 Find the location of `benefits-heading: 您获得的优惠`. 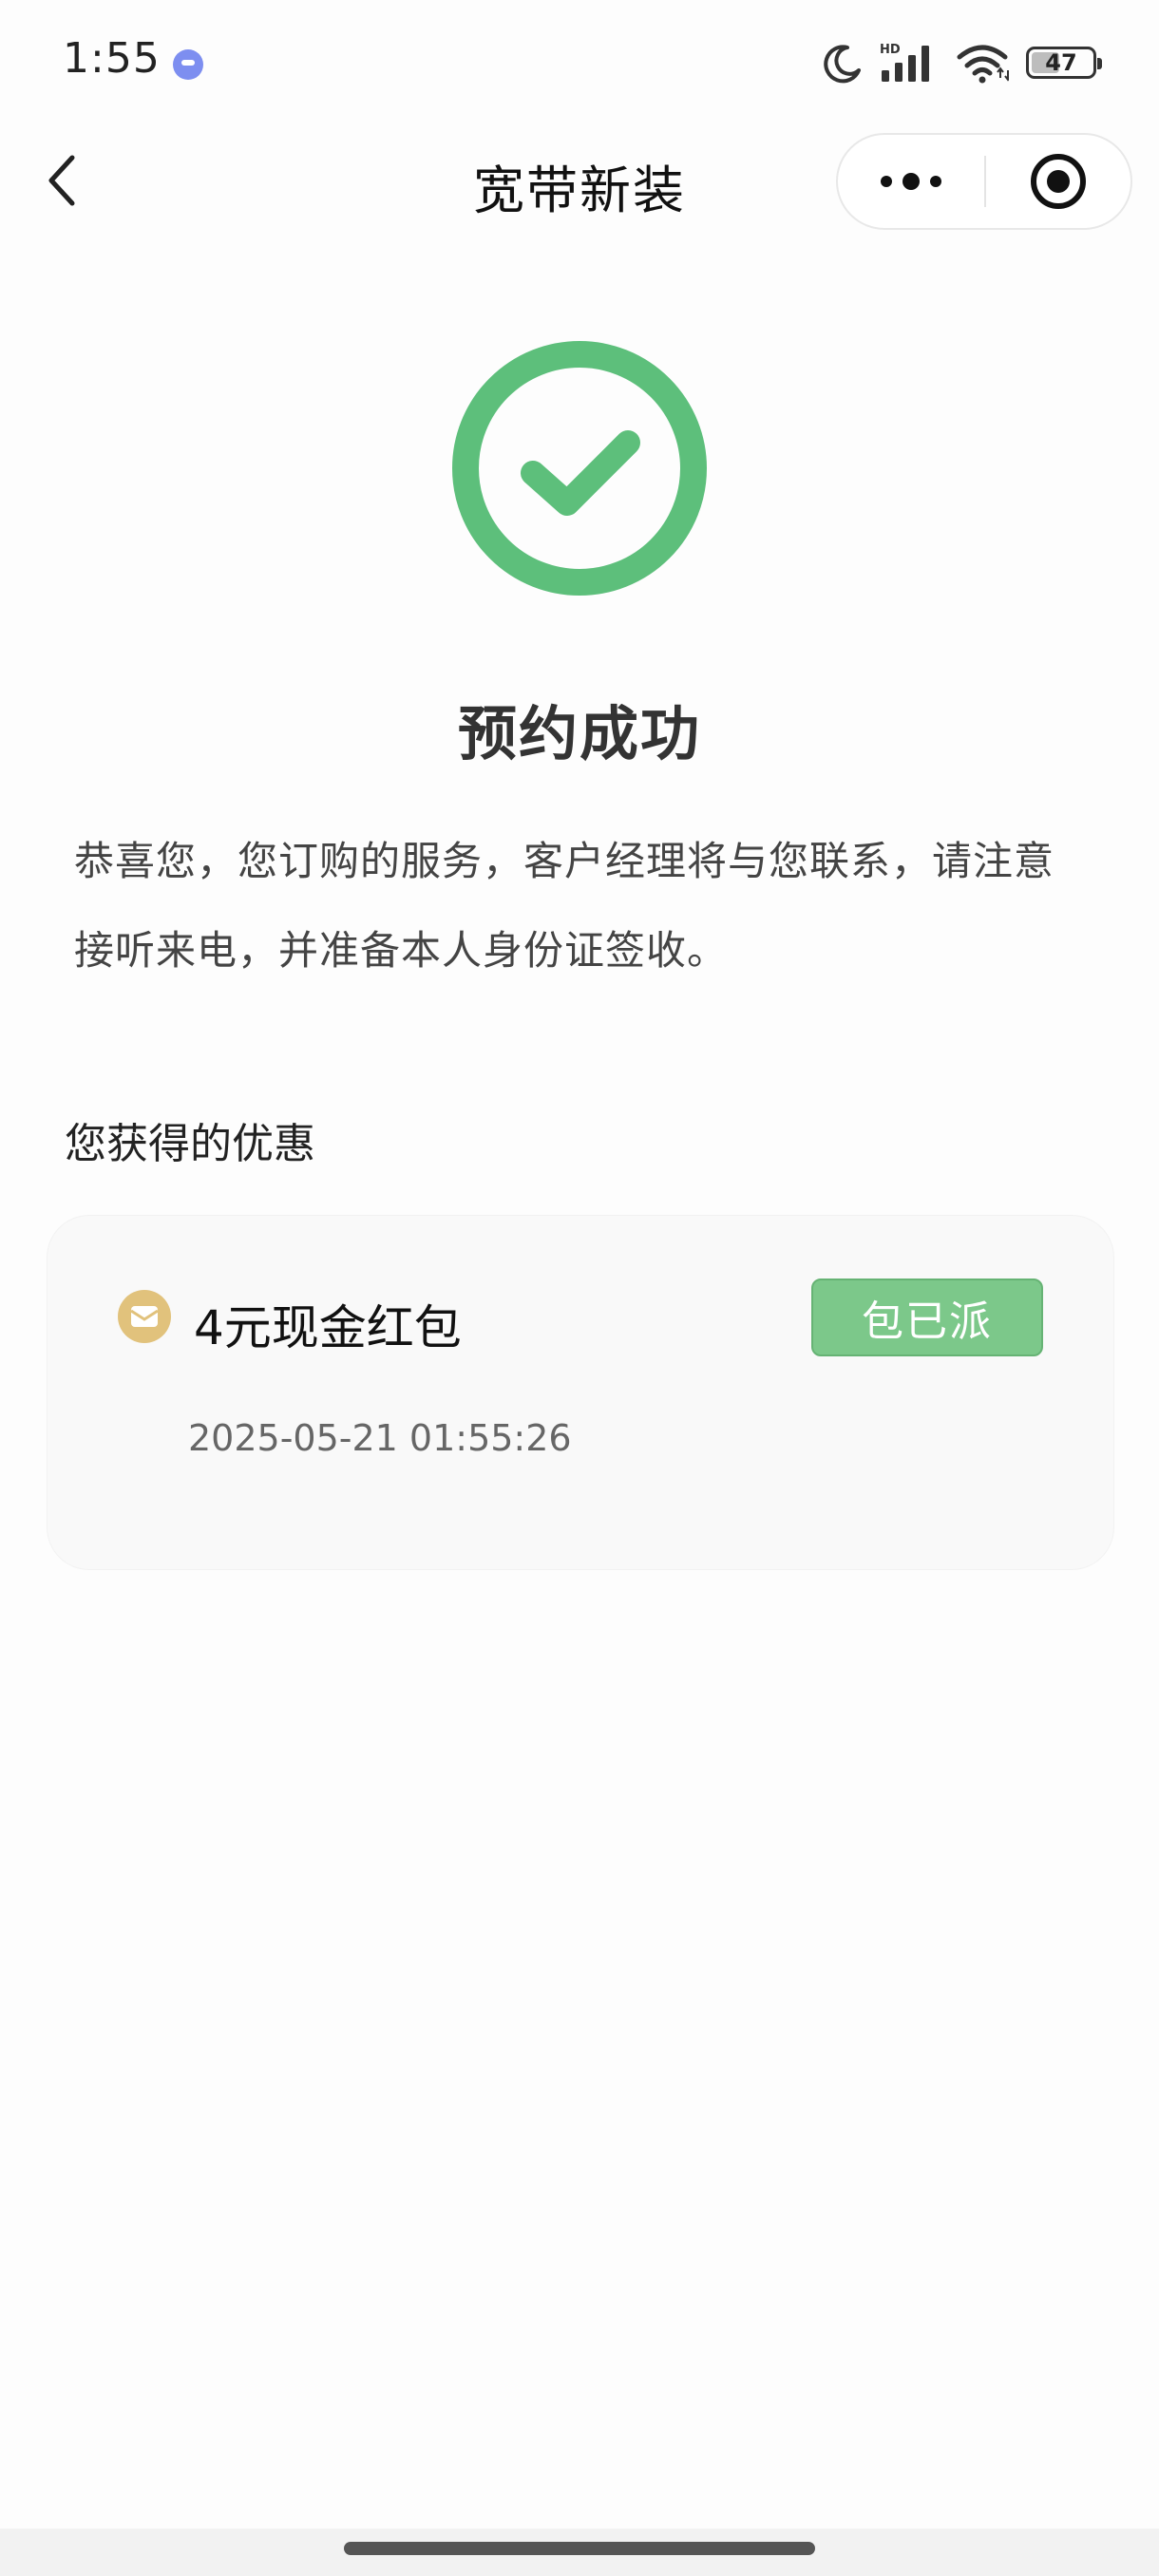

benefits-heading: 您获得的优惠 is located at coordinates (190, 1144).